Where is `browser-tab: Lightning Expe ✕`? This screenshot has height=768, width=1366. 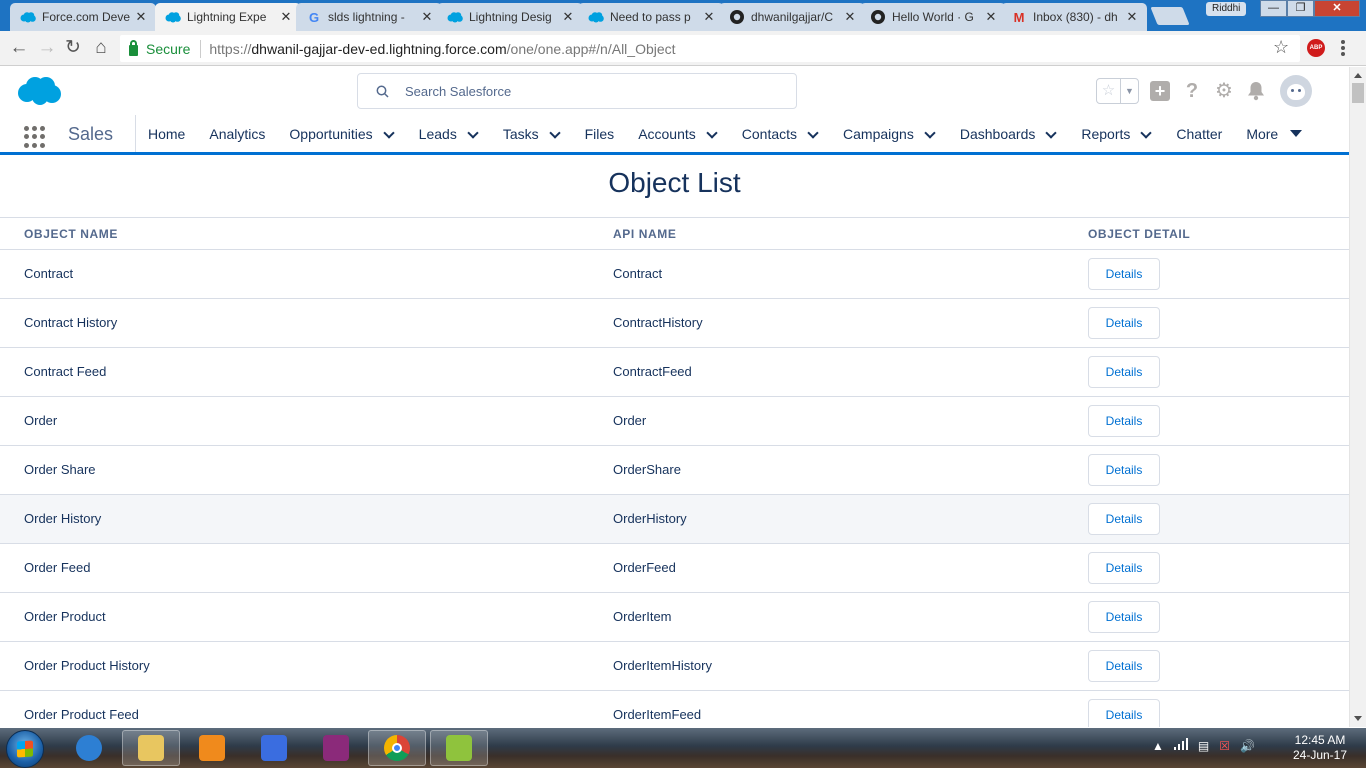 browser-tab: Lightning Expe ✕ is located at coordinates (228, 17).